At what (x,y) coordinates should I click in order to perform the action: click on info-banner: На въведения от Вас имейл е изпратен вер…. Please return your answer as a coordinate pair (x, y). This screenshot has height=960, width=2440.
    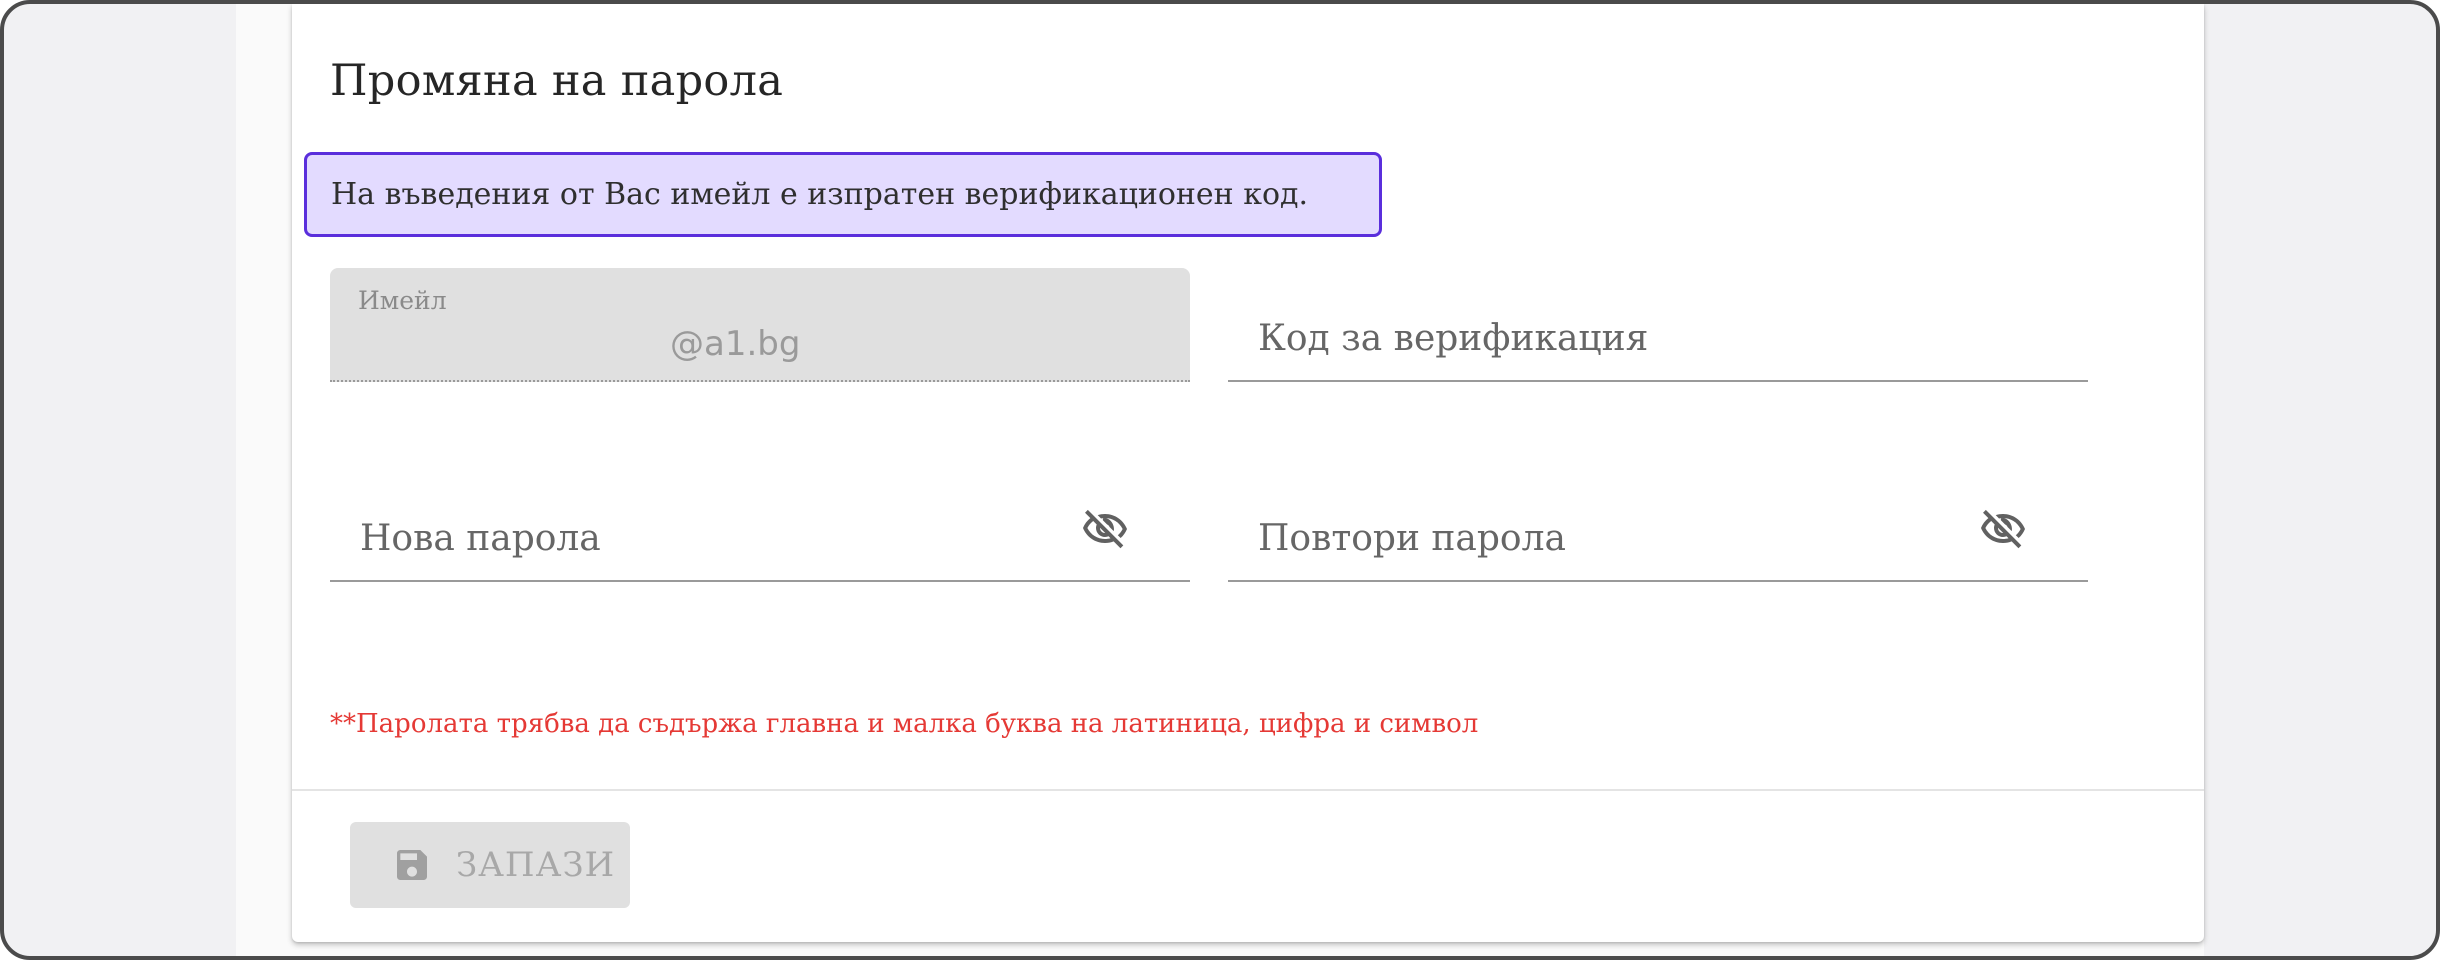
    Looking at the image, I should click on (843, 194).